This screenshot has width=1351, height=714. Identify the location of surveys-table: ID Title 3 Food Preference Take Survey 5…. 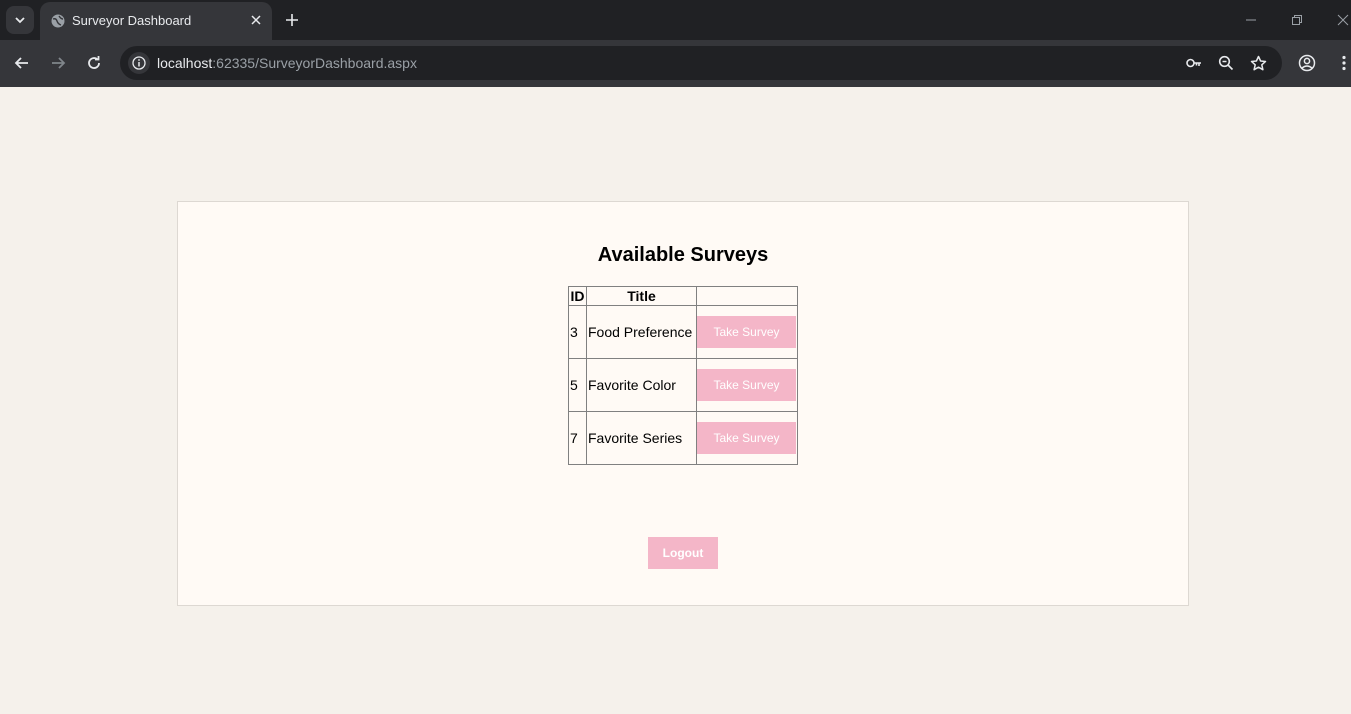
(683, 375).